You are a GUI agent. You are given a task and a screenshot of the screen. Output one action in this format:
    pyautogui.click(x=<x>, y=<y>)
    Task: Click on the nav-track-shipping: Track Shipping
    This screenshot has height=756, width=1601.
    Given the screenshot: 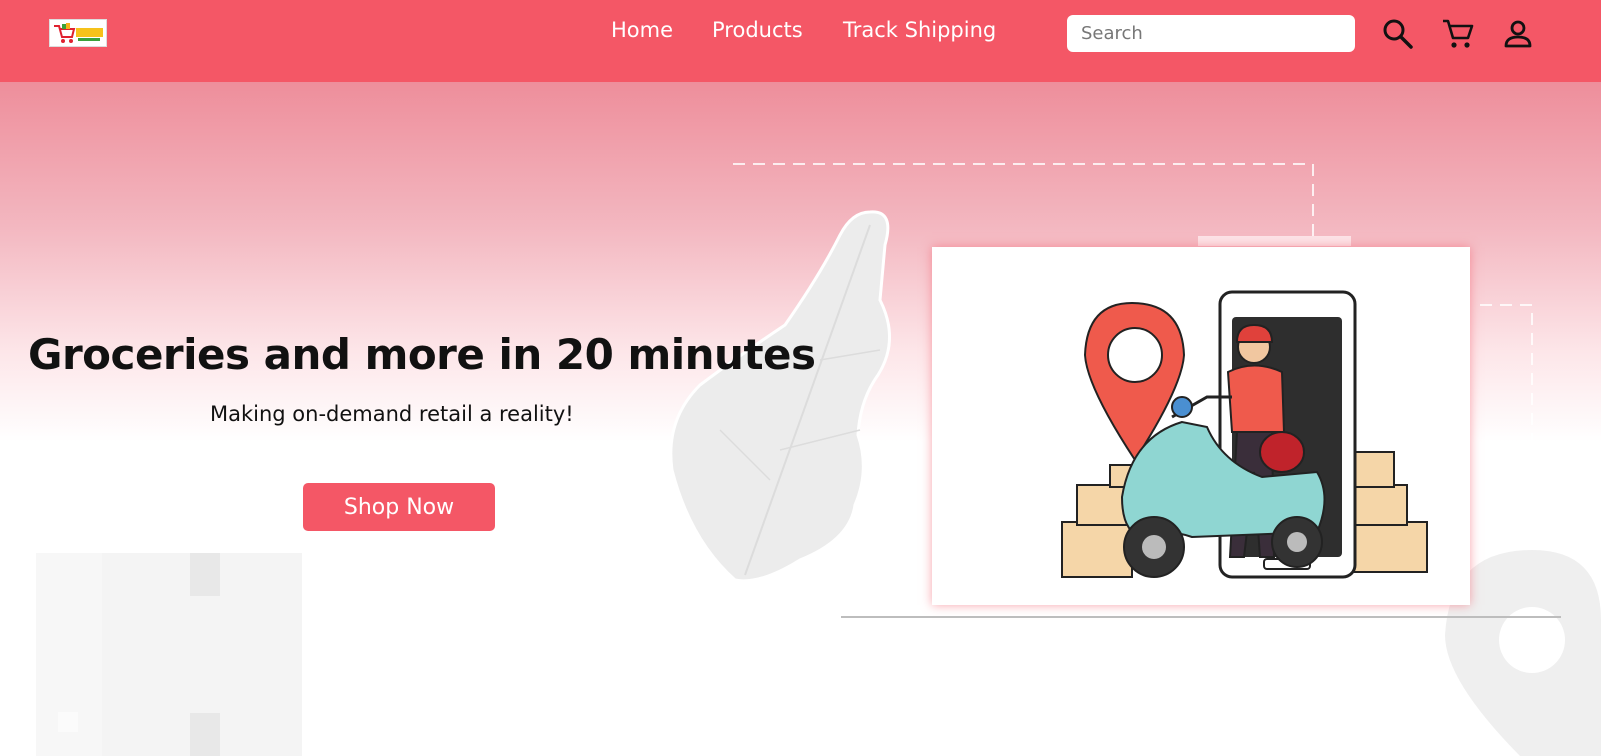 What is the action you would take?
    pyautogui.click(x=919, y=30)
    